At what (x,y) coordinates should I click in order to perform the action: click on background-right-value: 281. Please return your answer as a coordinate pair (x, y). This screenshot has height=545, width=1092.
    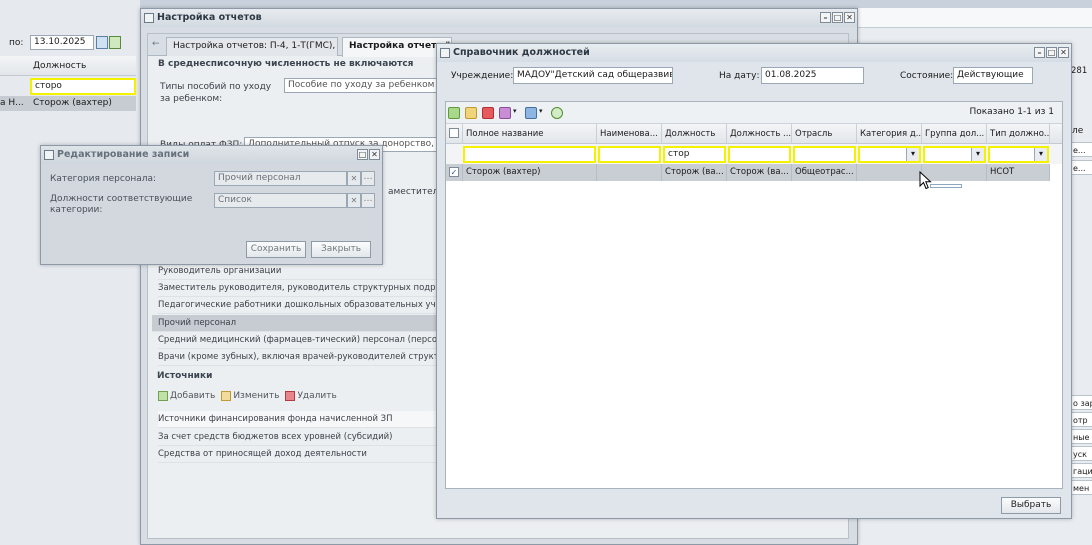
    Looking at the image, I should click on (1079, 71).